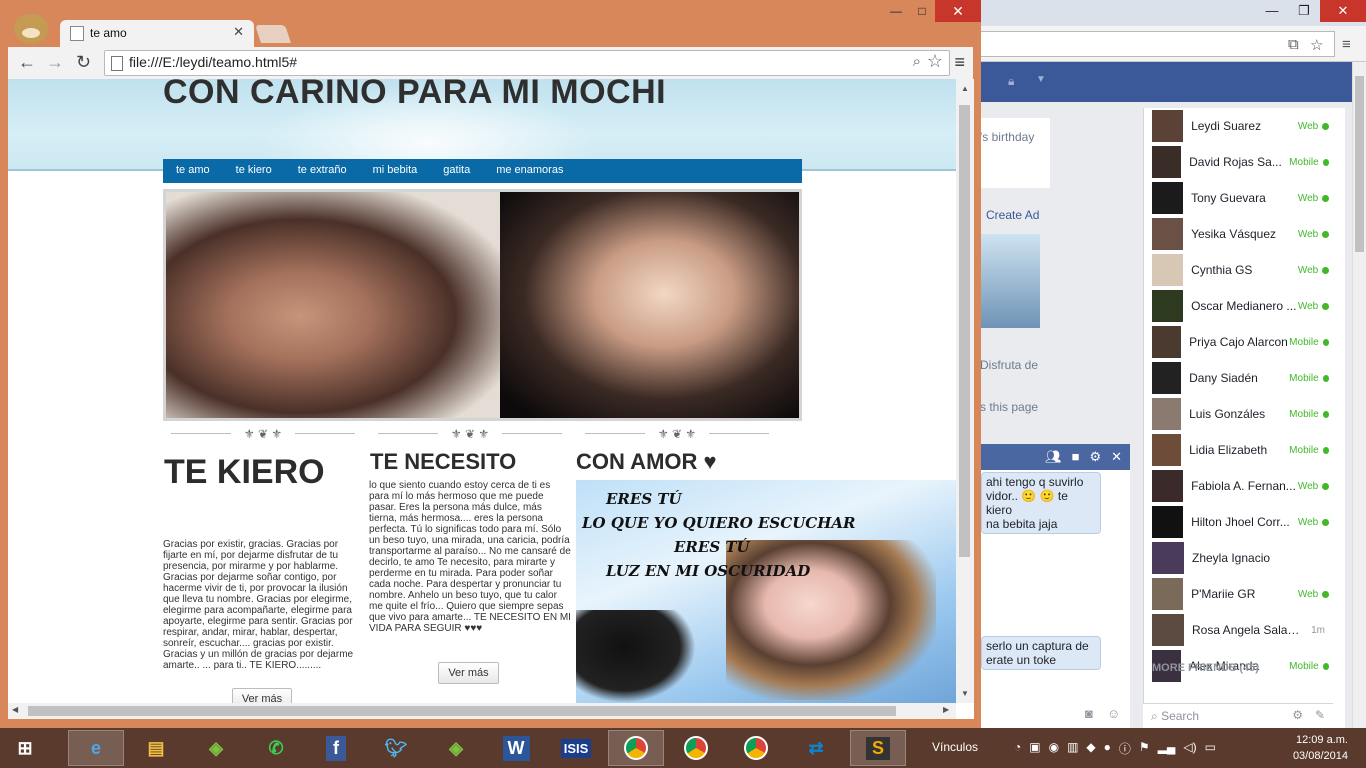 Image resolution: width=1366 pixels, height=768 pixels. I want to click on buddy-row: Oscar Medianero ... Web, so click(1244, 306).